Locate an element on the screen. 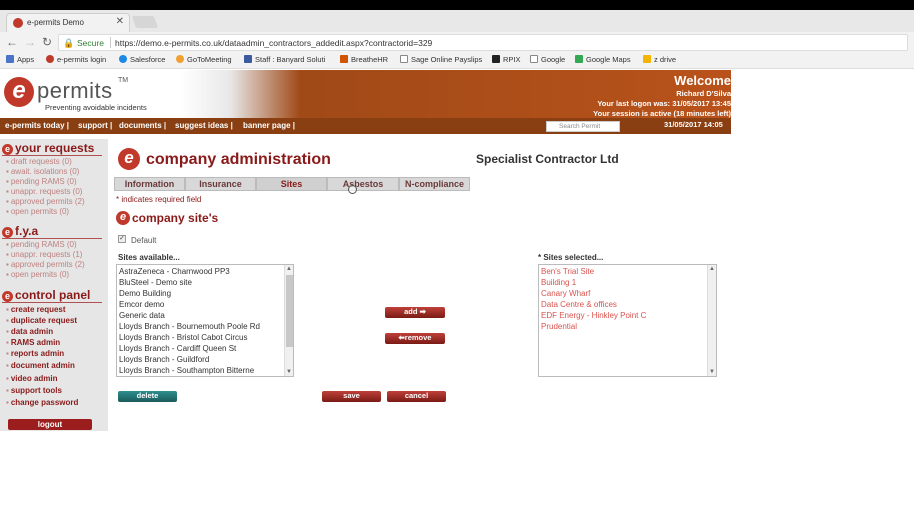  close-tab-icon: ✕ is located at coordinates (120, 21).